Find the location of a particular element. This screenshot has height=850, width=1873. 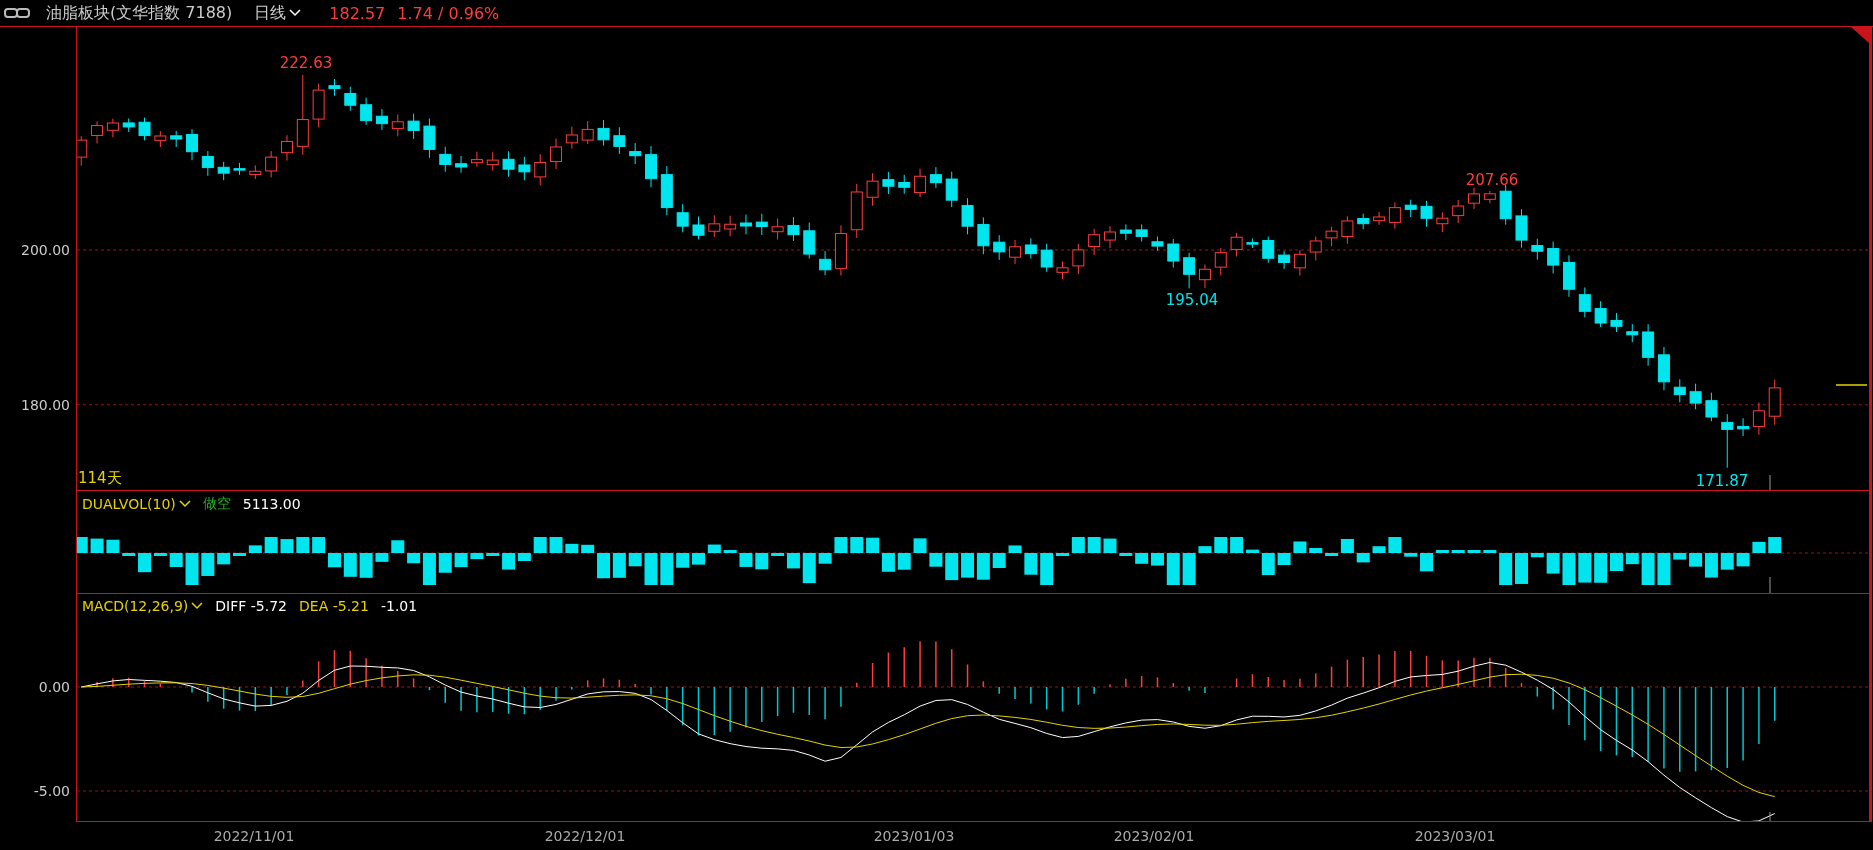

price-extreme-label: 207.66 is located at coordinates (1492, 180).